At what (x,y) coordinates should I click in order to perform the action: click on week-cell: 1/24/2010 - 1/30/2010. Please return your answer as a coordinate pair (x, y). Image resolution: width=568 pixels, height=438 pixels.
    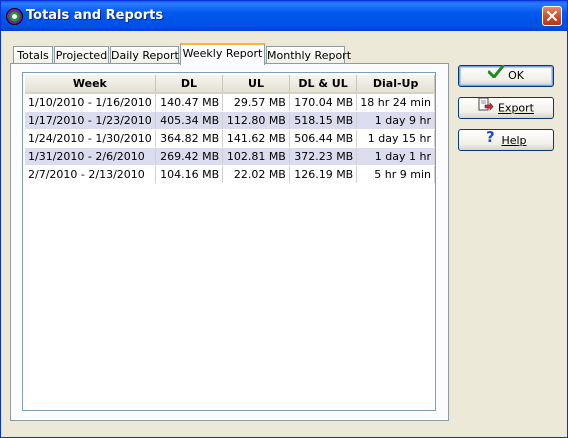
    Looking at the image, I should click on (90, 138).